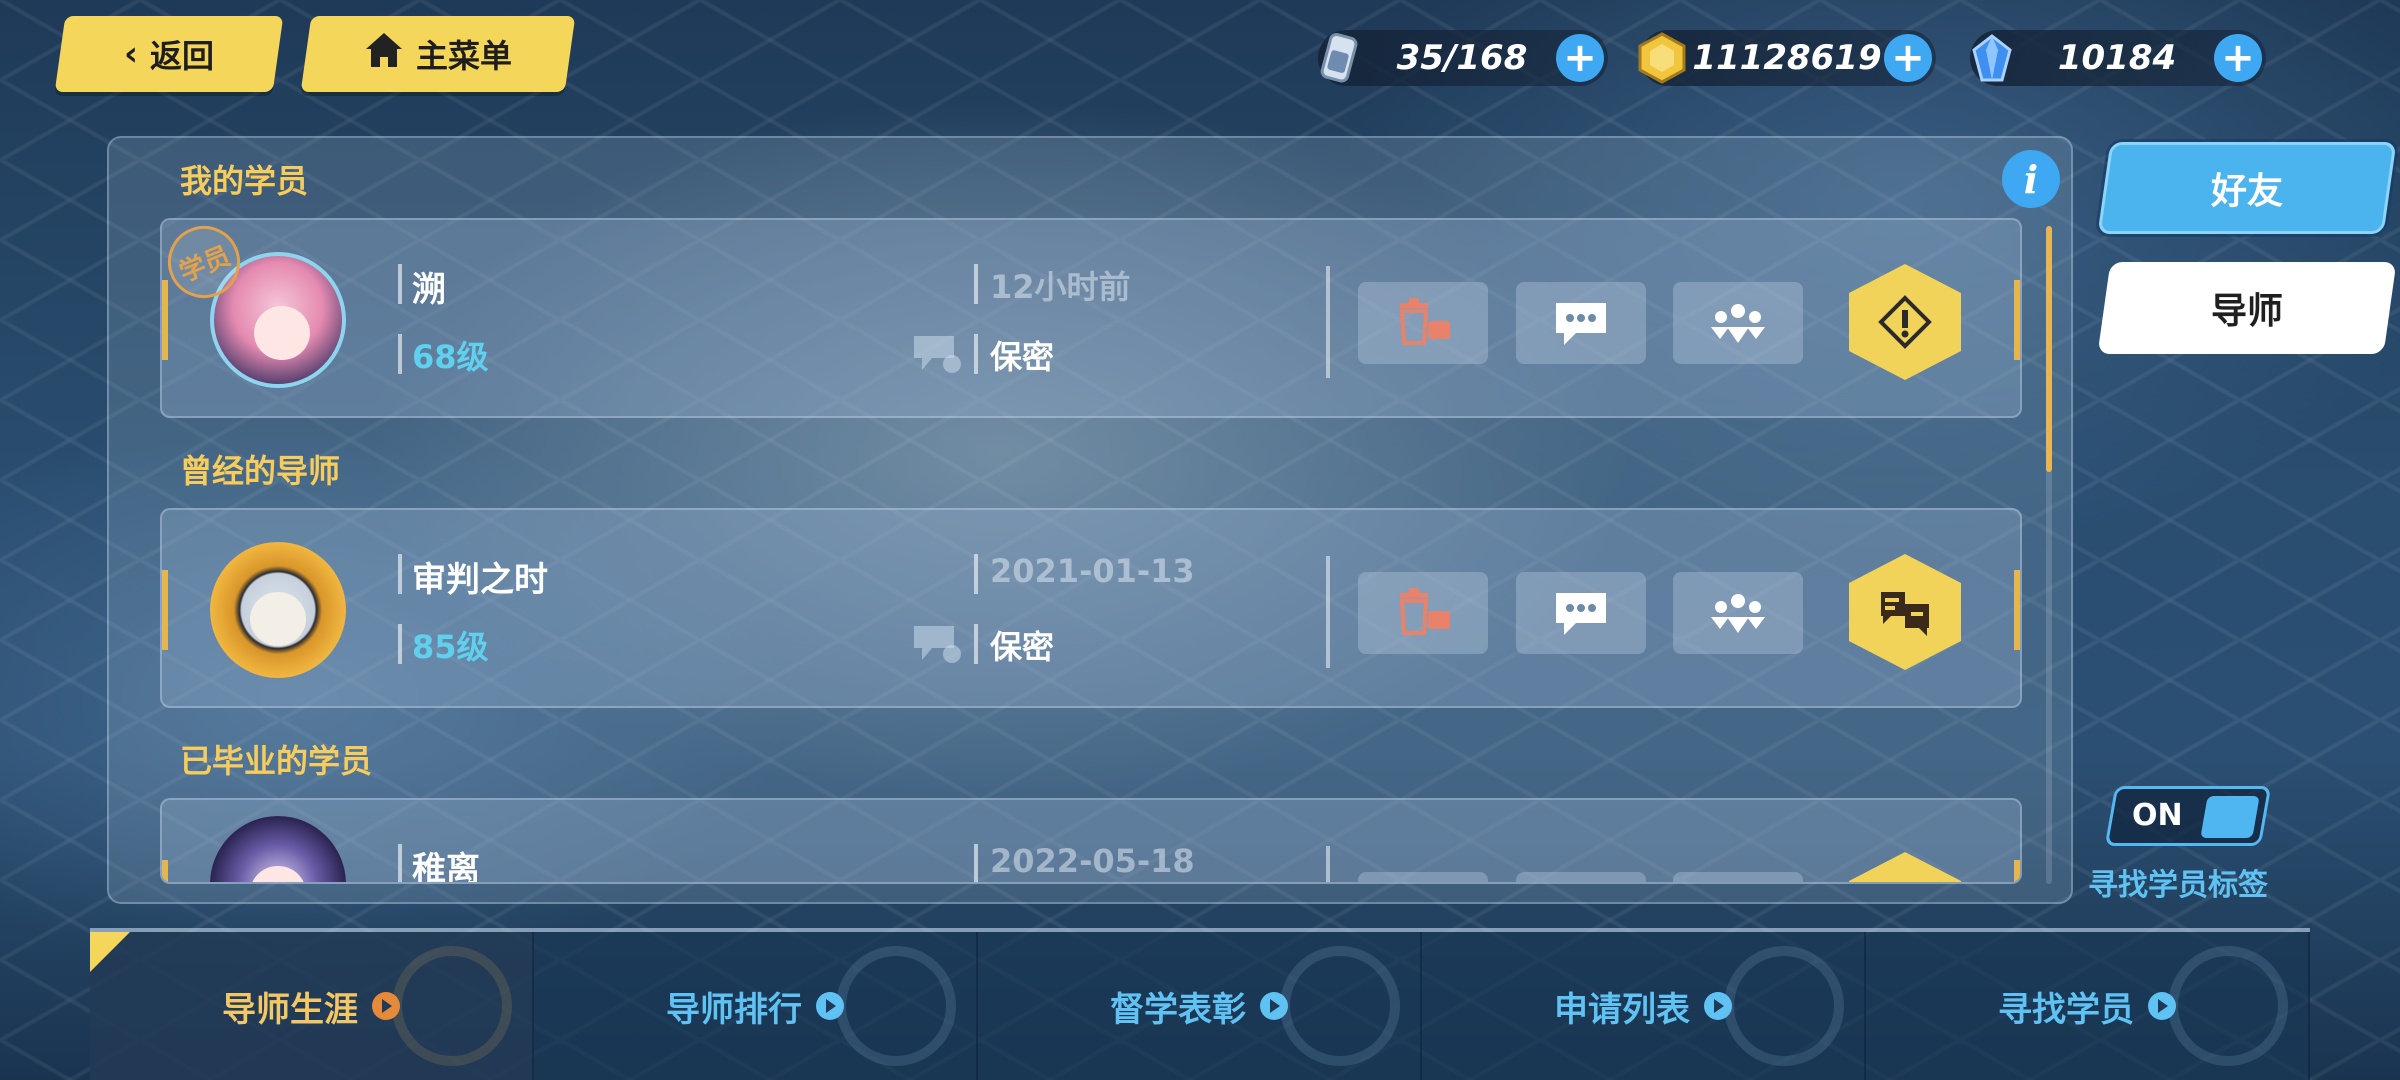  I want to click on stamina-value: 35/168, so click(1462, 58).